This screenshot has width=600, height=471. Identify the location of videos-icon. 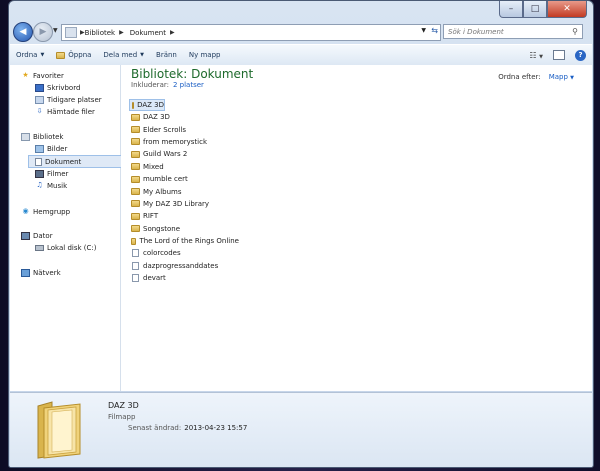
(39, 173).